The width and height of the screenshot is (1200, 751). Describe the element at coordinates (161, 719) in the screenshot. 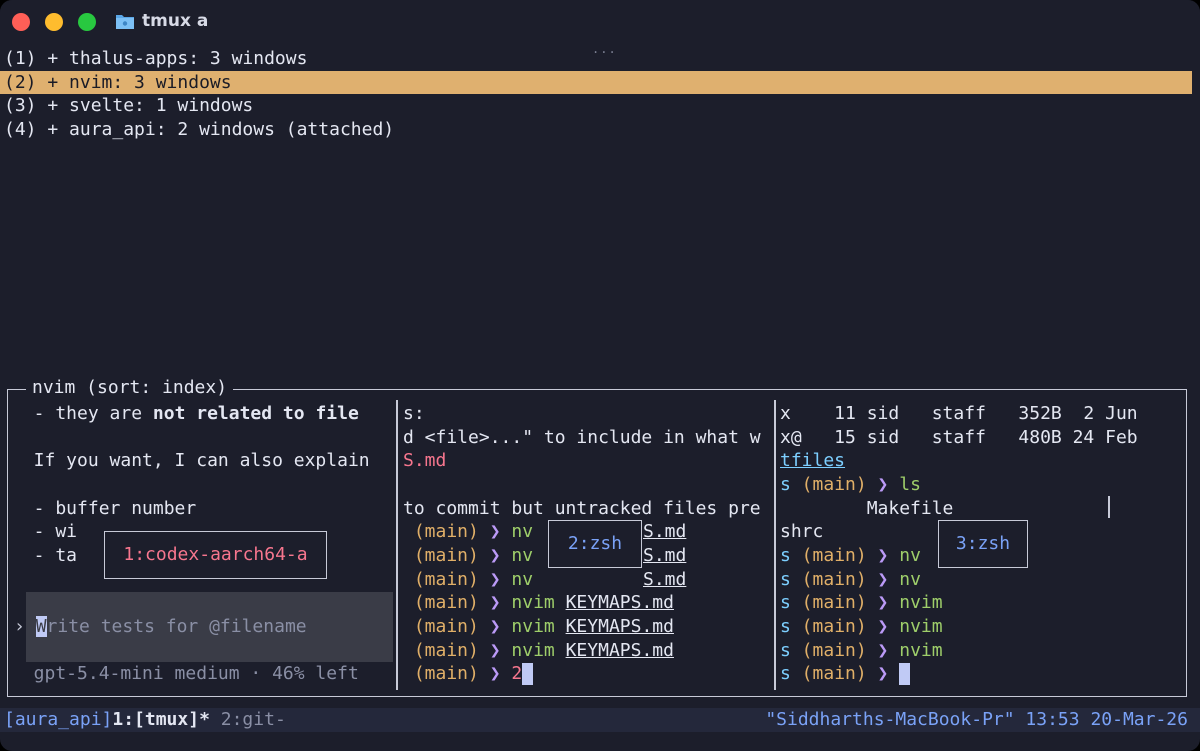

I see `window-tab-active: 1:[tmux]*` at that location.